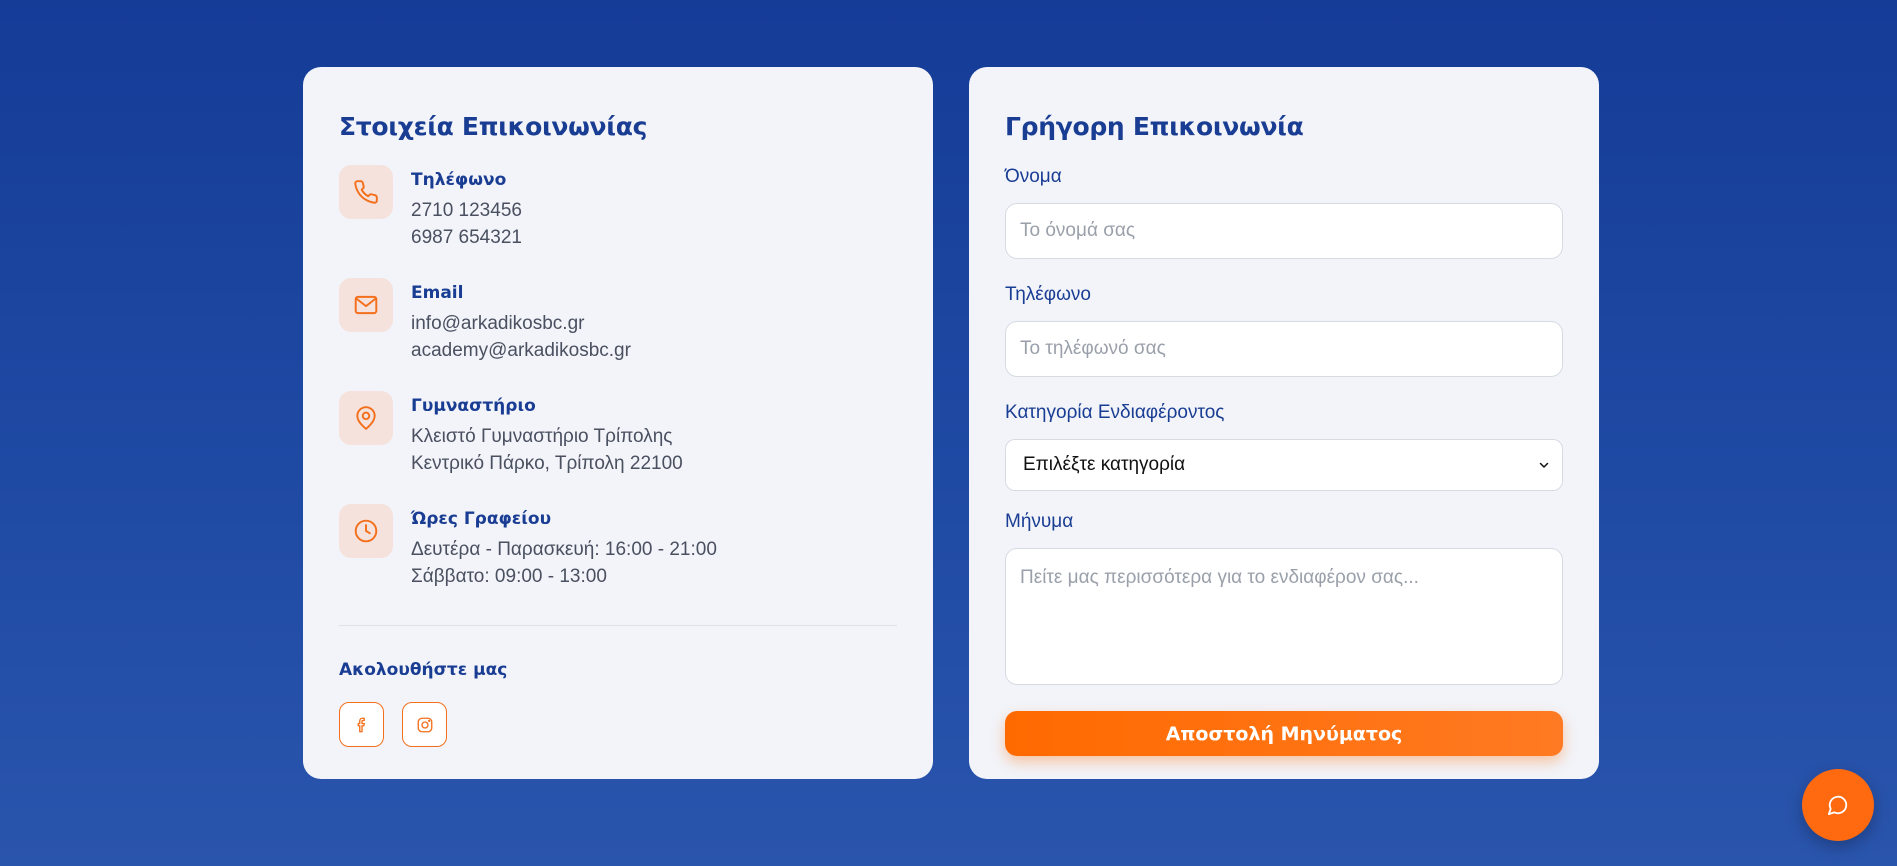  I want to click on address-line: Κεντρικό Πάρκο, Τρίπολη 22100, so click(547, 463).